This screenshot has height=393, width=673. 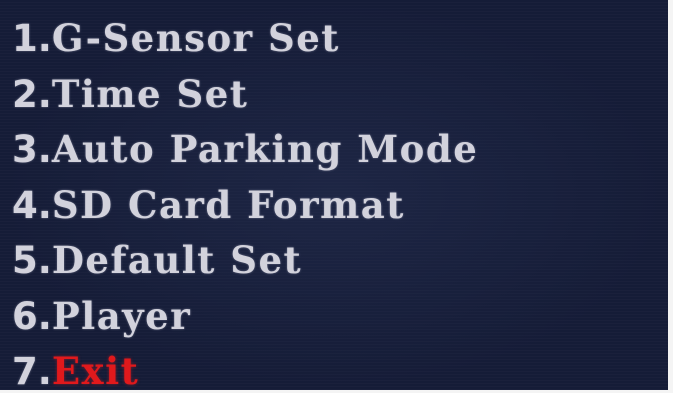 I want to click on menu-item-label: Time Set, so click(x=150, y=93).